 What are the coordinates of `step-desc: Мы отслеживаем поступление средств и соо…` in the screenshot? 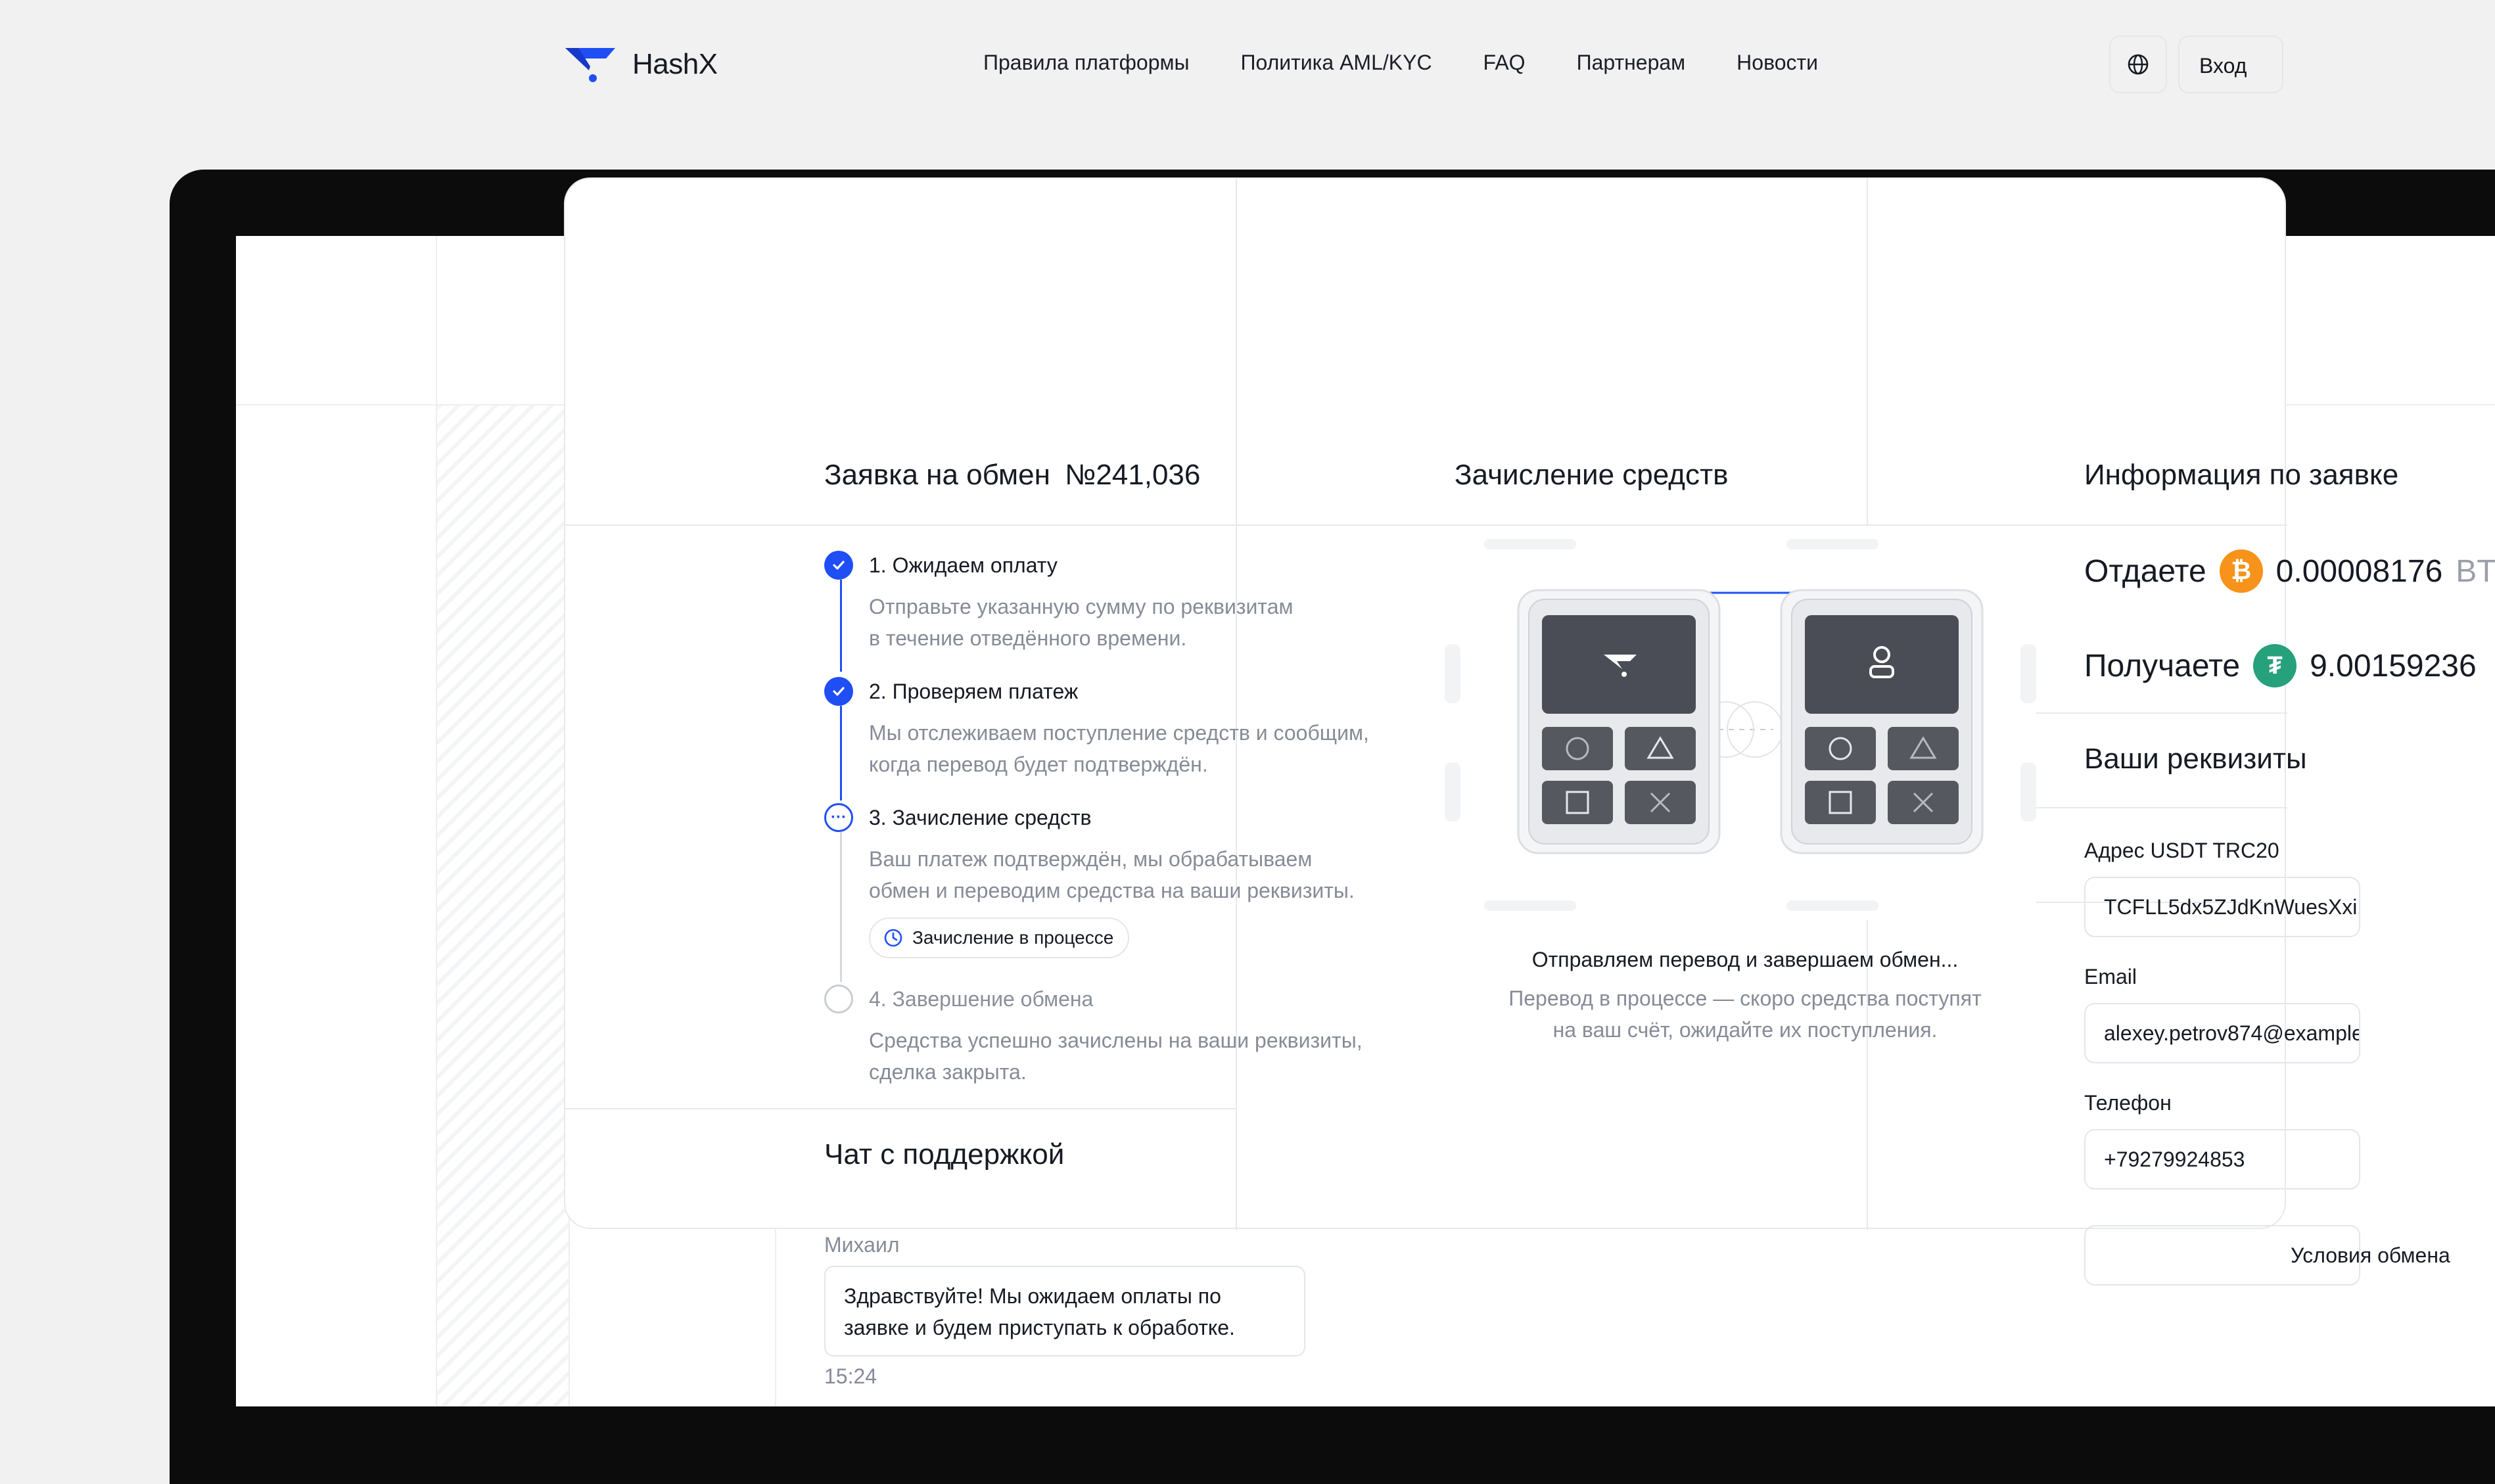 It's located at (1119, 749).